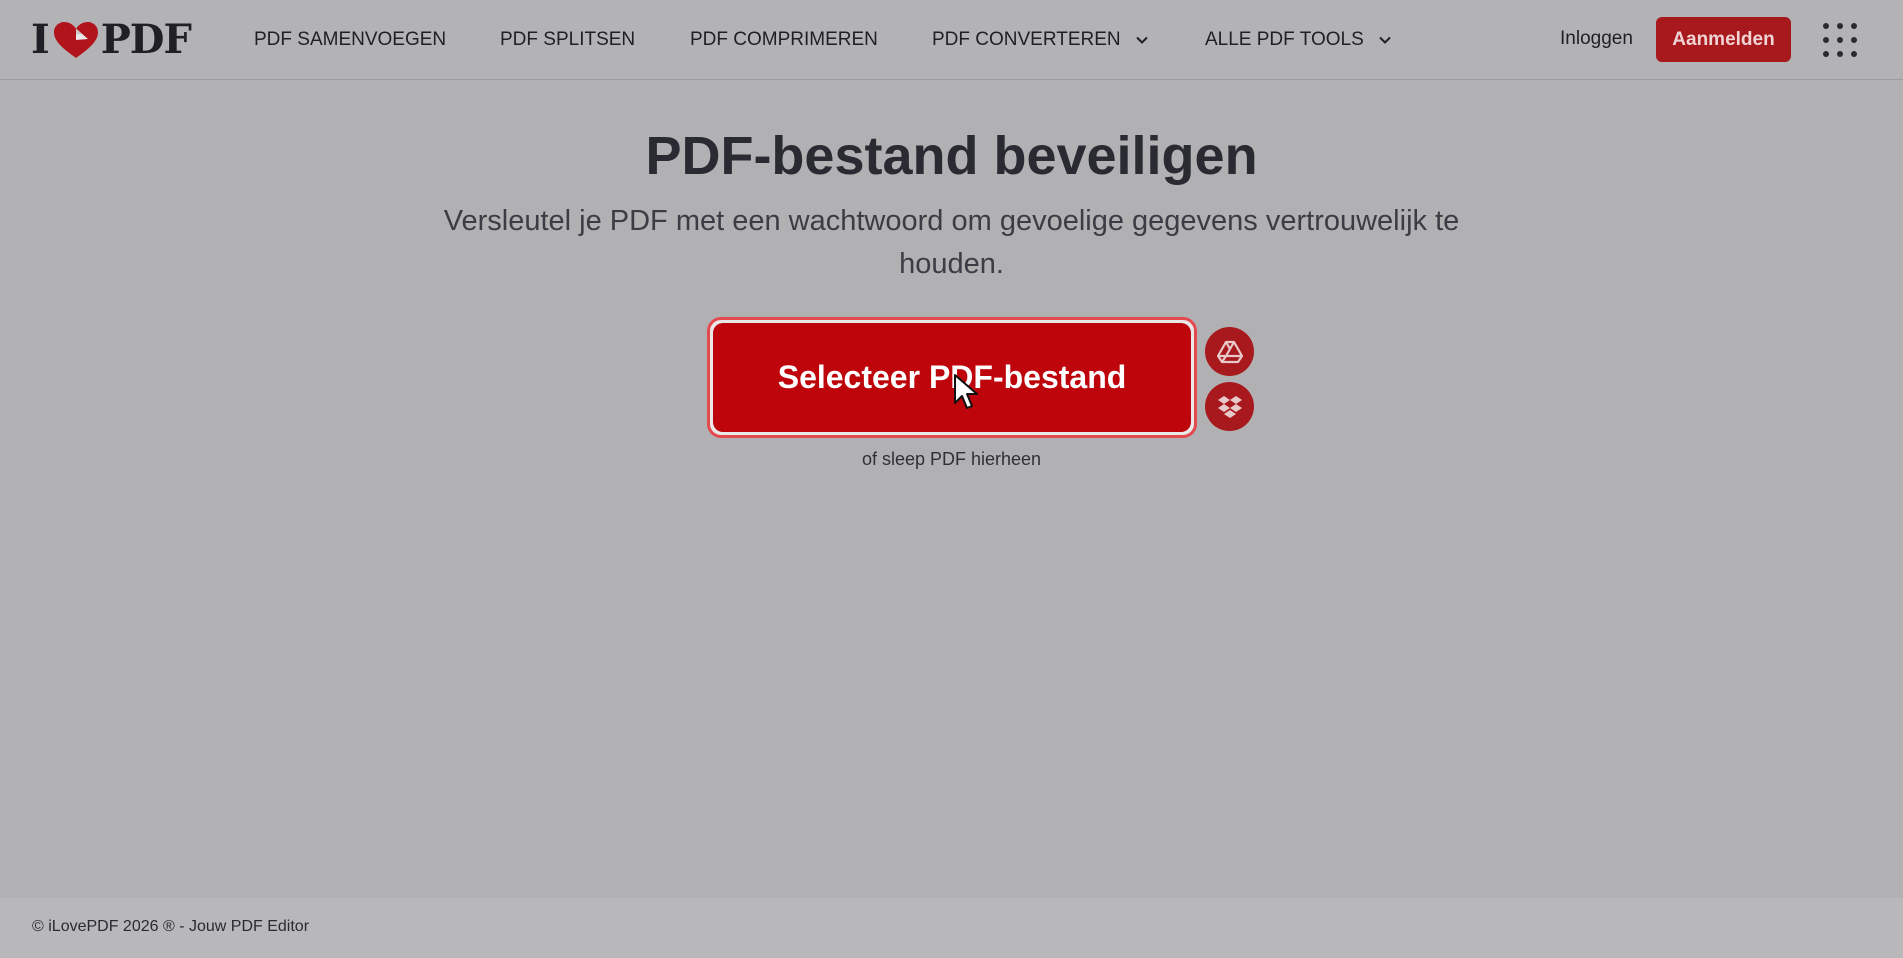 The width and height of the screenshot is (1903, 958). I want to click on google-drive-icon, so click(1229, 351).